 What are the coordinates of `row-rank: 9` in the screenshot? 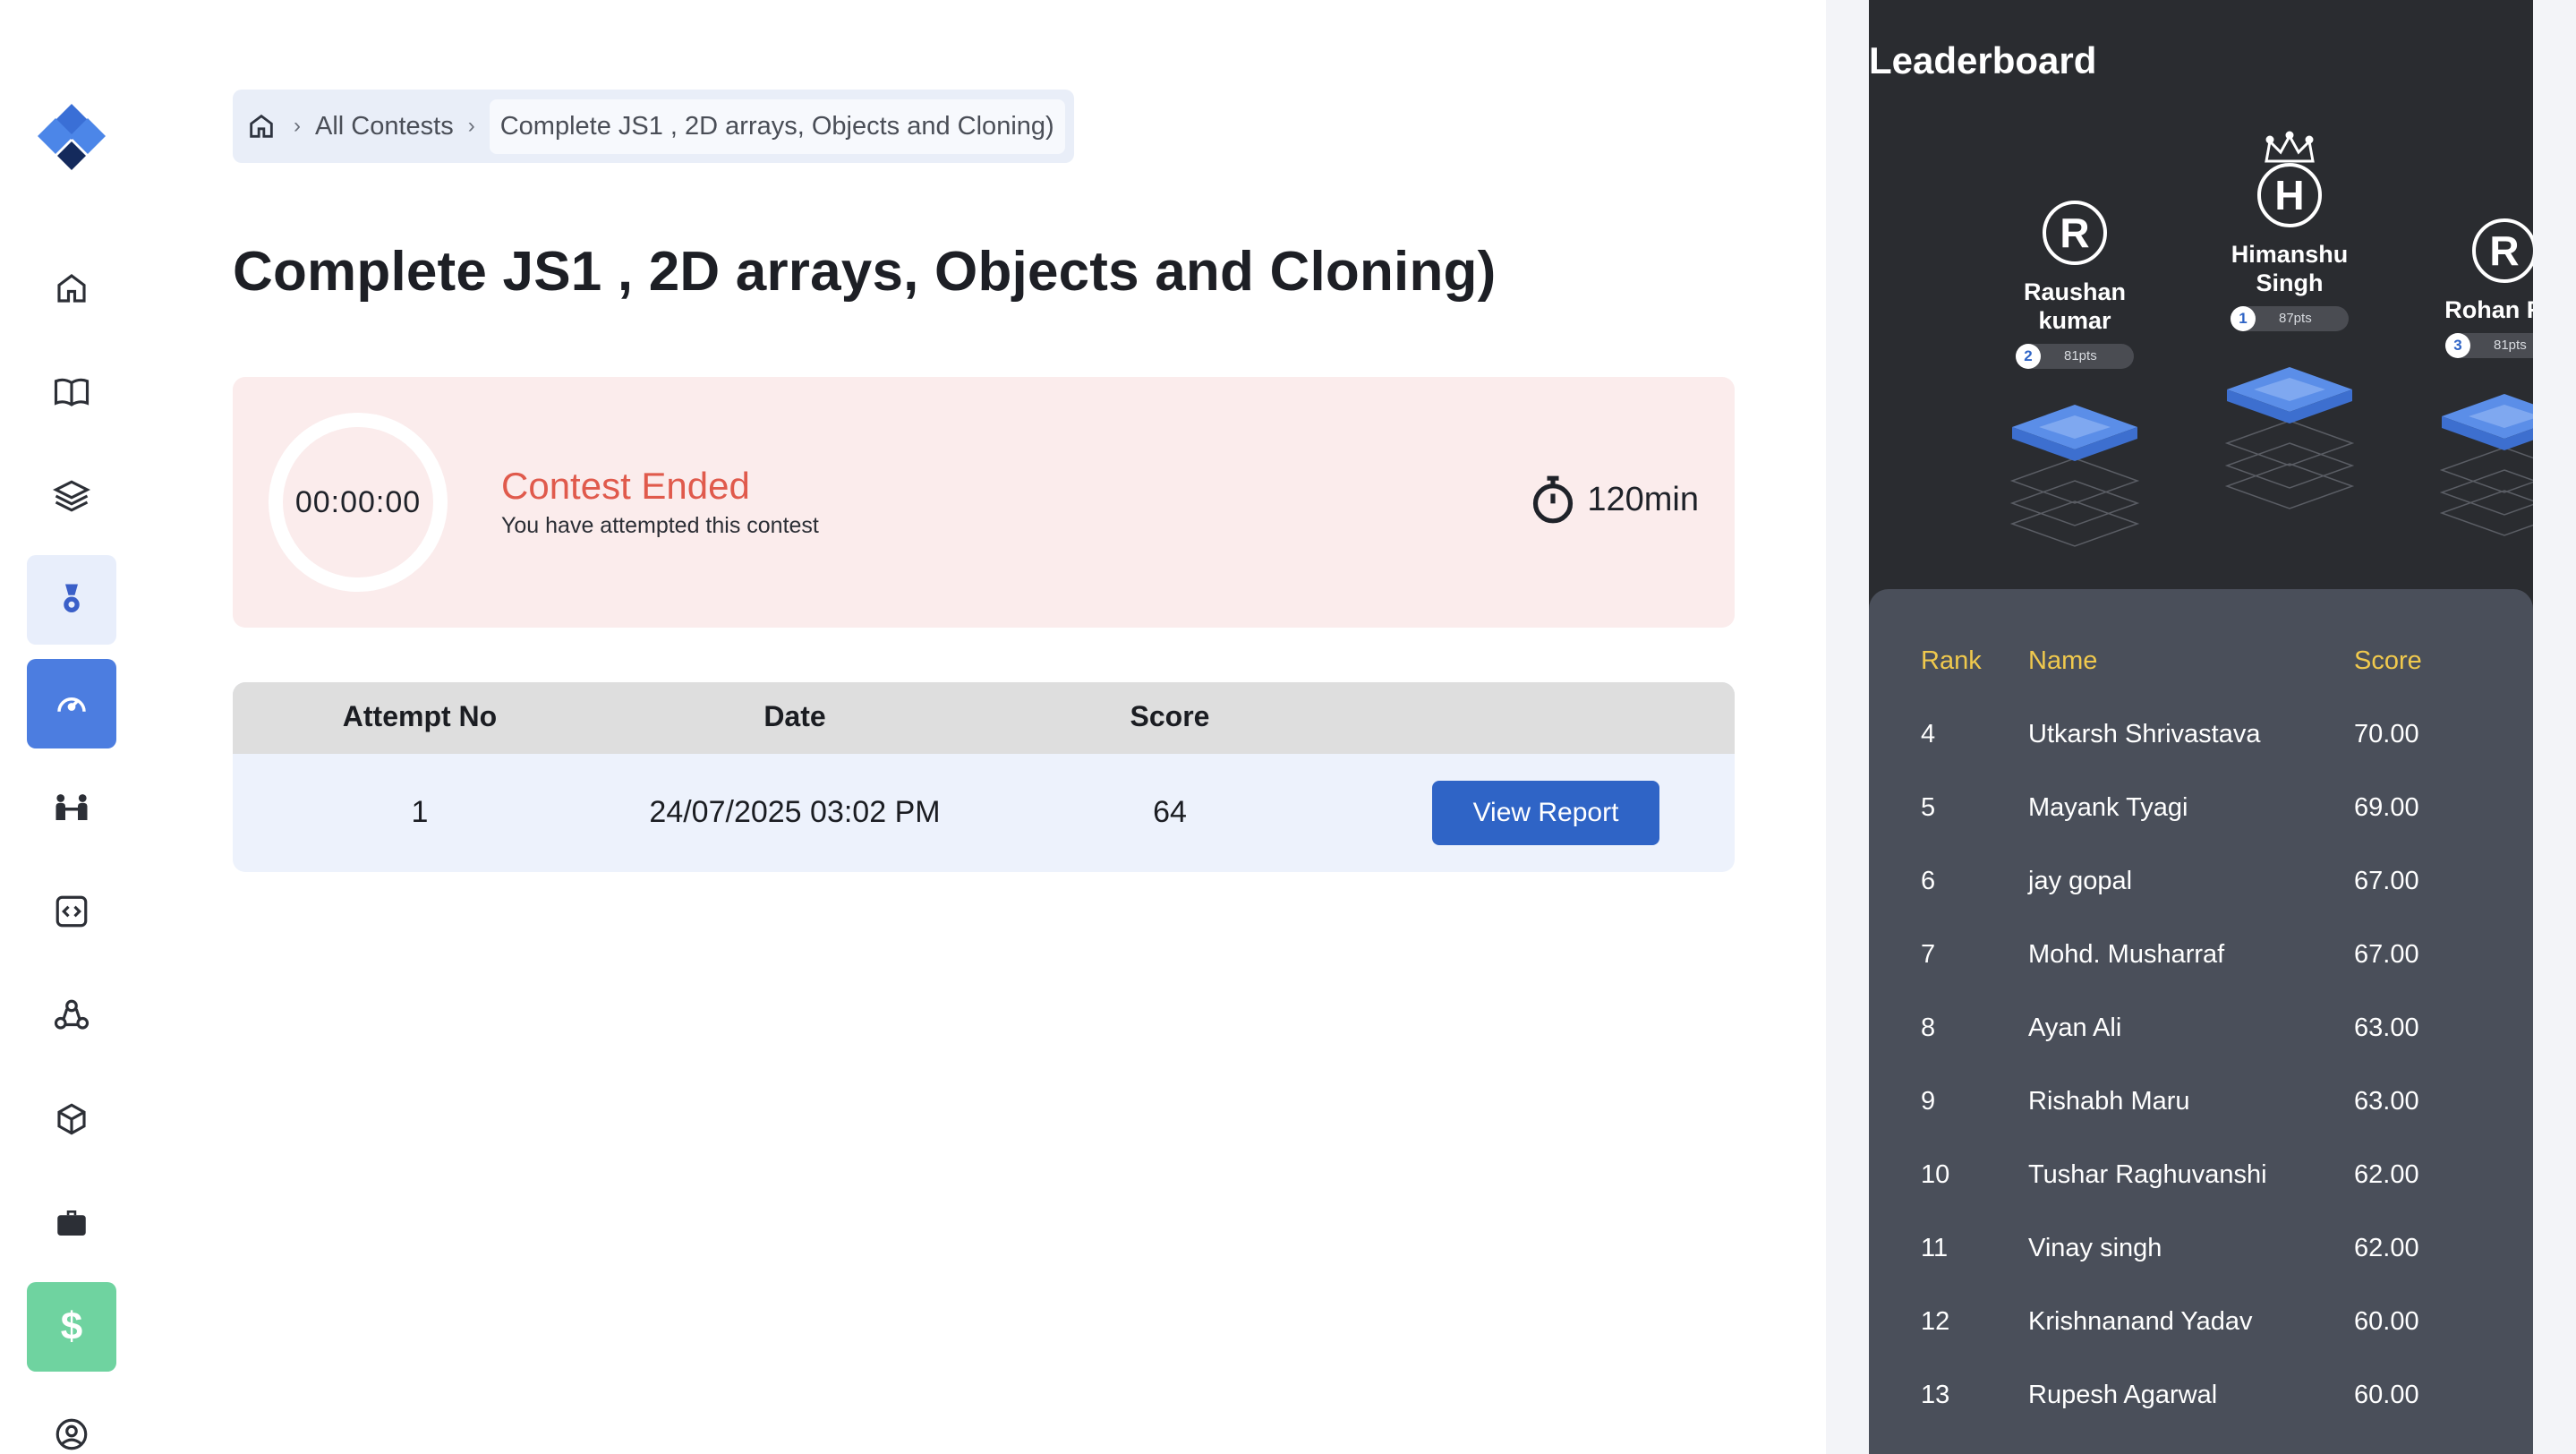 It's located at (1928, 1101).